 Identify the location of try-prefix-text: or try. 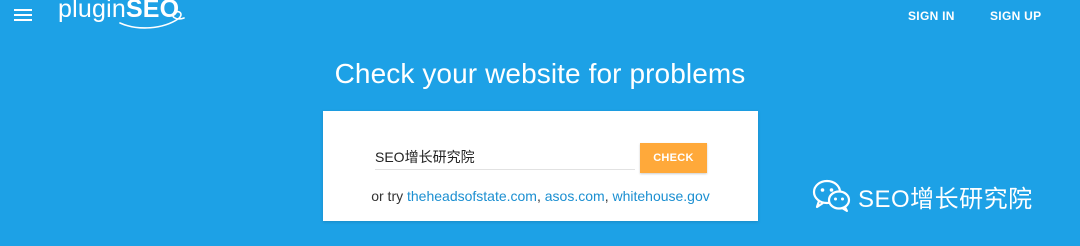
(387, 196).